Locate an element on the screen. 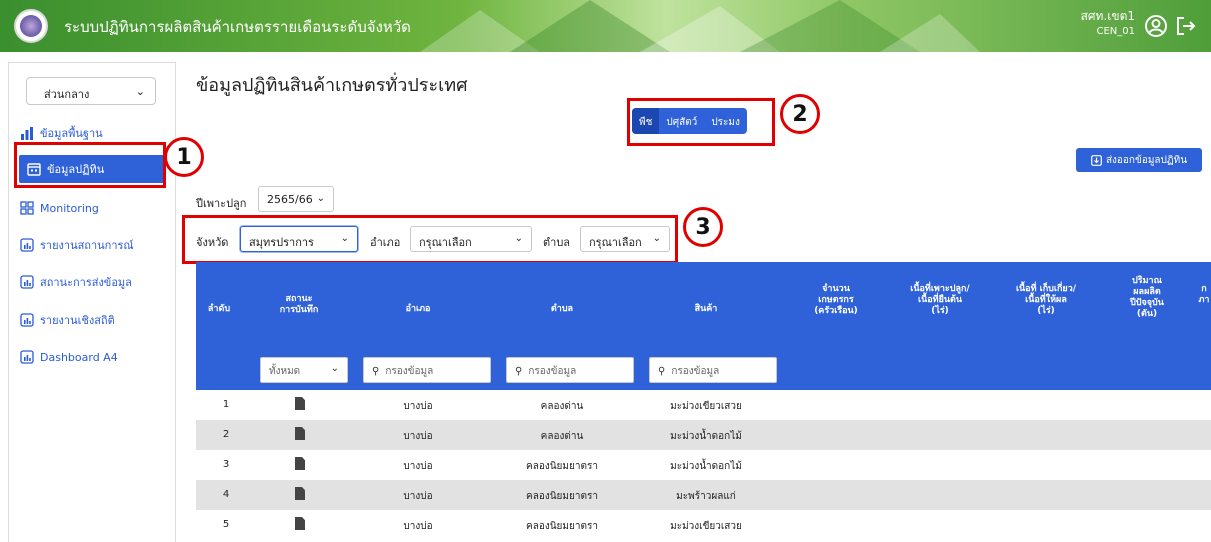 This screenshot has width=1211, height=542. user-name: สศท.เขต1 is located at coordinates (1107, 16).